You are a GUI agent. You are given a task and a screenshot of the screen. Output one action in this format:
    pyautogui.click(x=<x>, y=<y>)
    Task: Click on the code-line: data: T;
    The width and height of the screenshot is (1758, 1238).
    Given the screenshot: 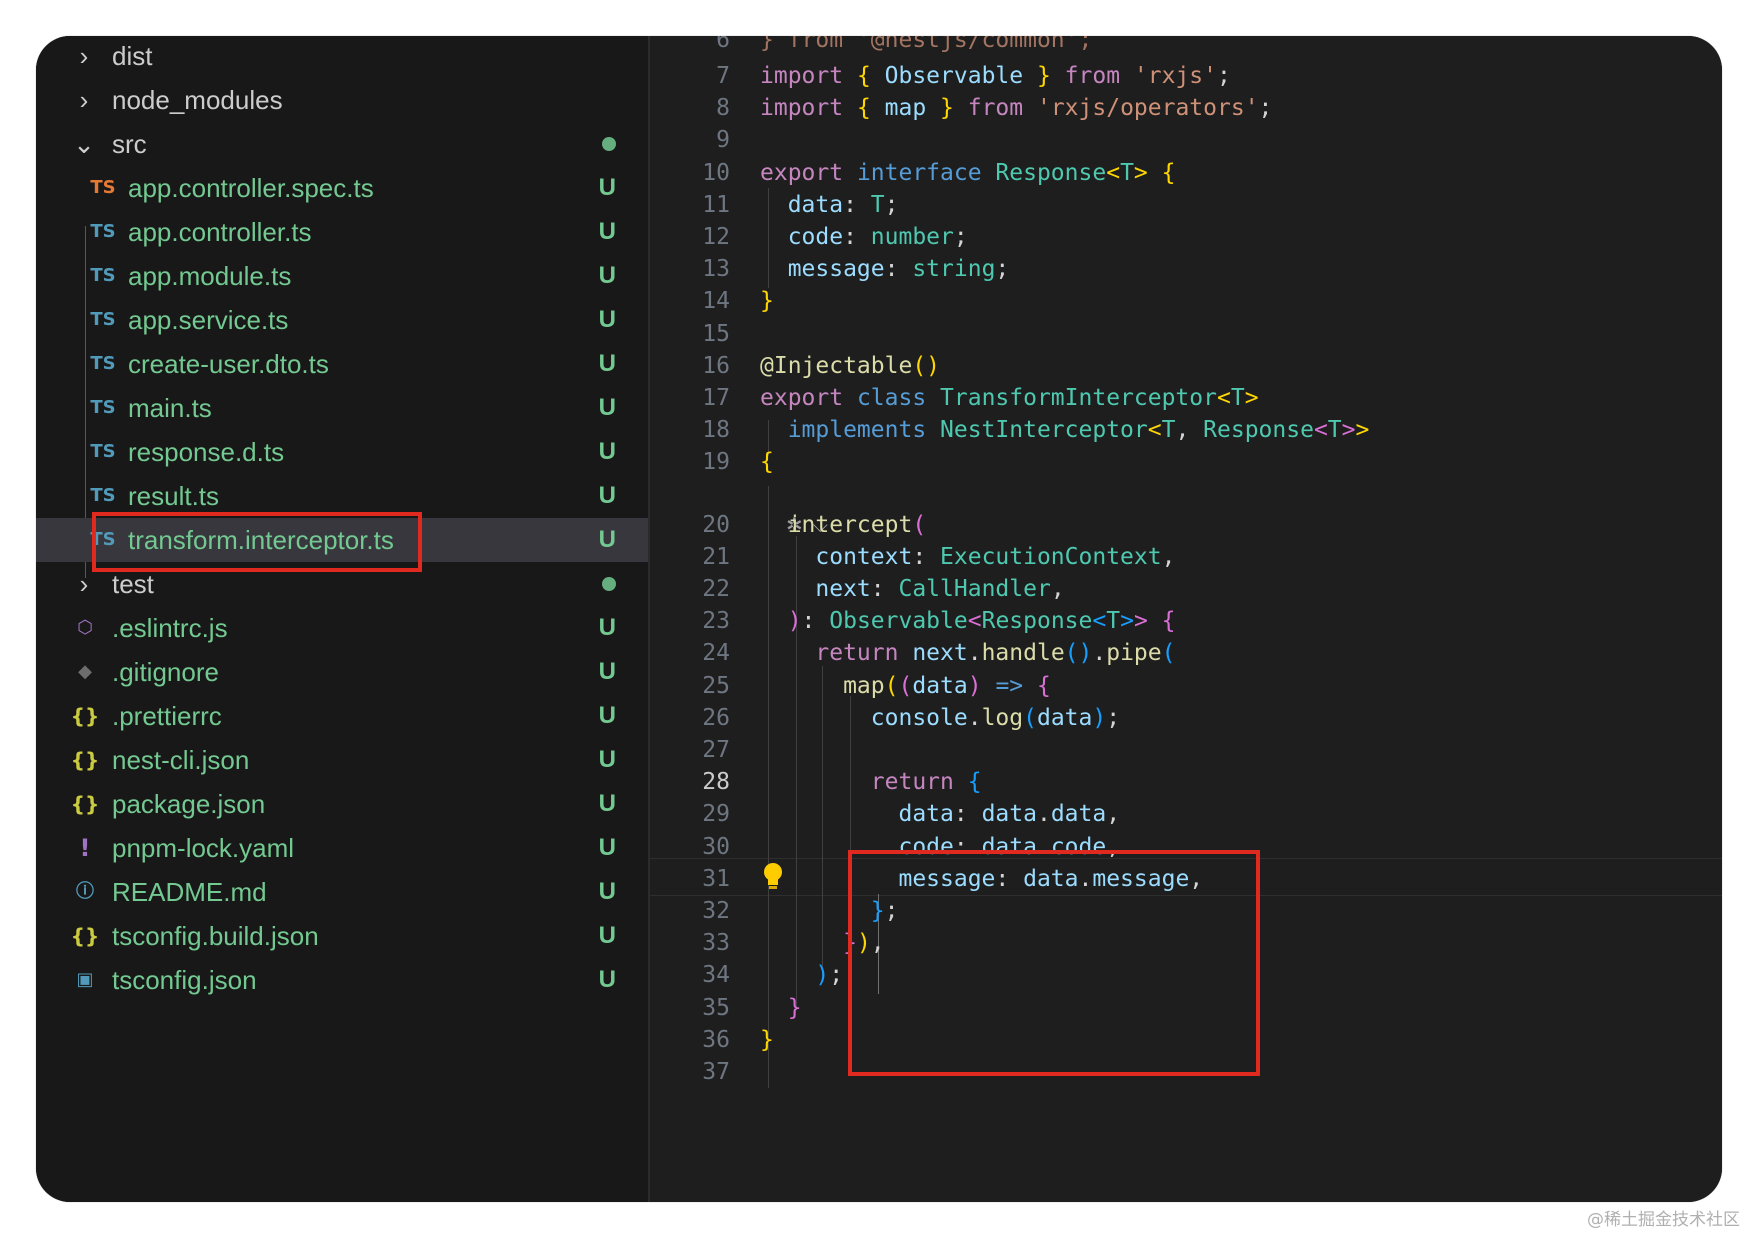 What is the action you would take?
    pyautogui.click(x=1186, y=205)
    